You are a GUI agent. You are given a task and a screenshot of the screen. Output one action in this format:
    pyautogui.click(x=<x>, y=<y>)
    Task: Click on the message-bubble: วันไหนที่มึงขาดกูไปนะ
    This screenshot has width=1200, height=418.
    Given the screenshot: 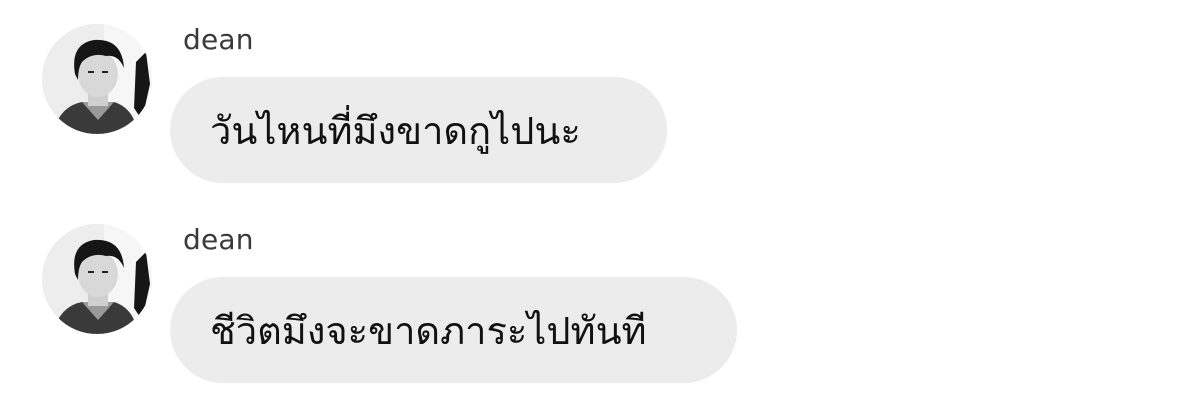 What is the action you would take?
    pyautogui.click(x=418, y=130)
    